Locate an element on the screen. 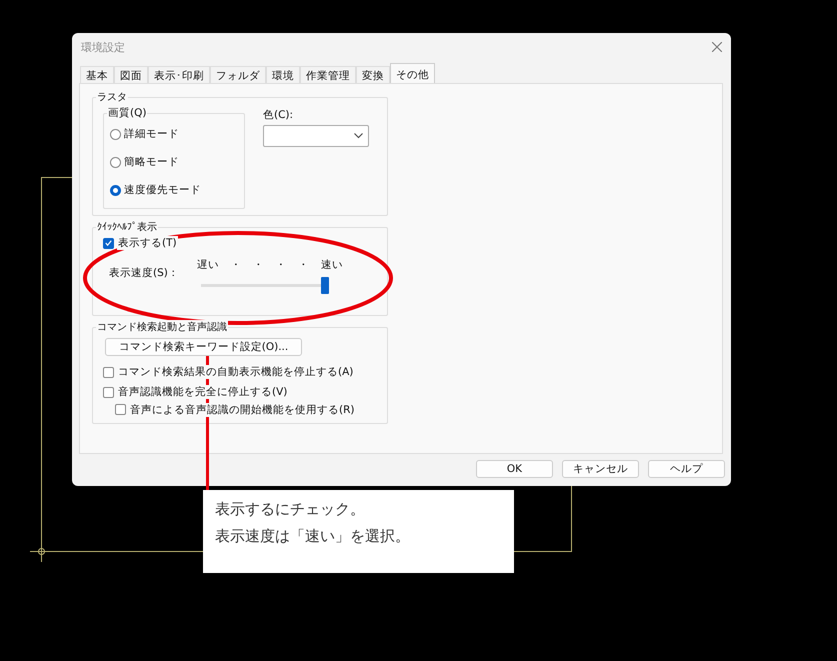 This screenshot has width=837, height=661. group-title: ラスタ is located at coordinates (112, 97).